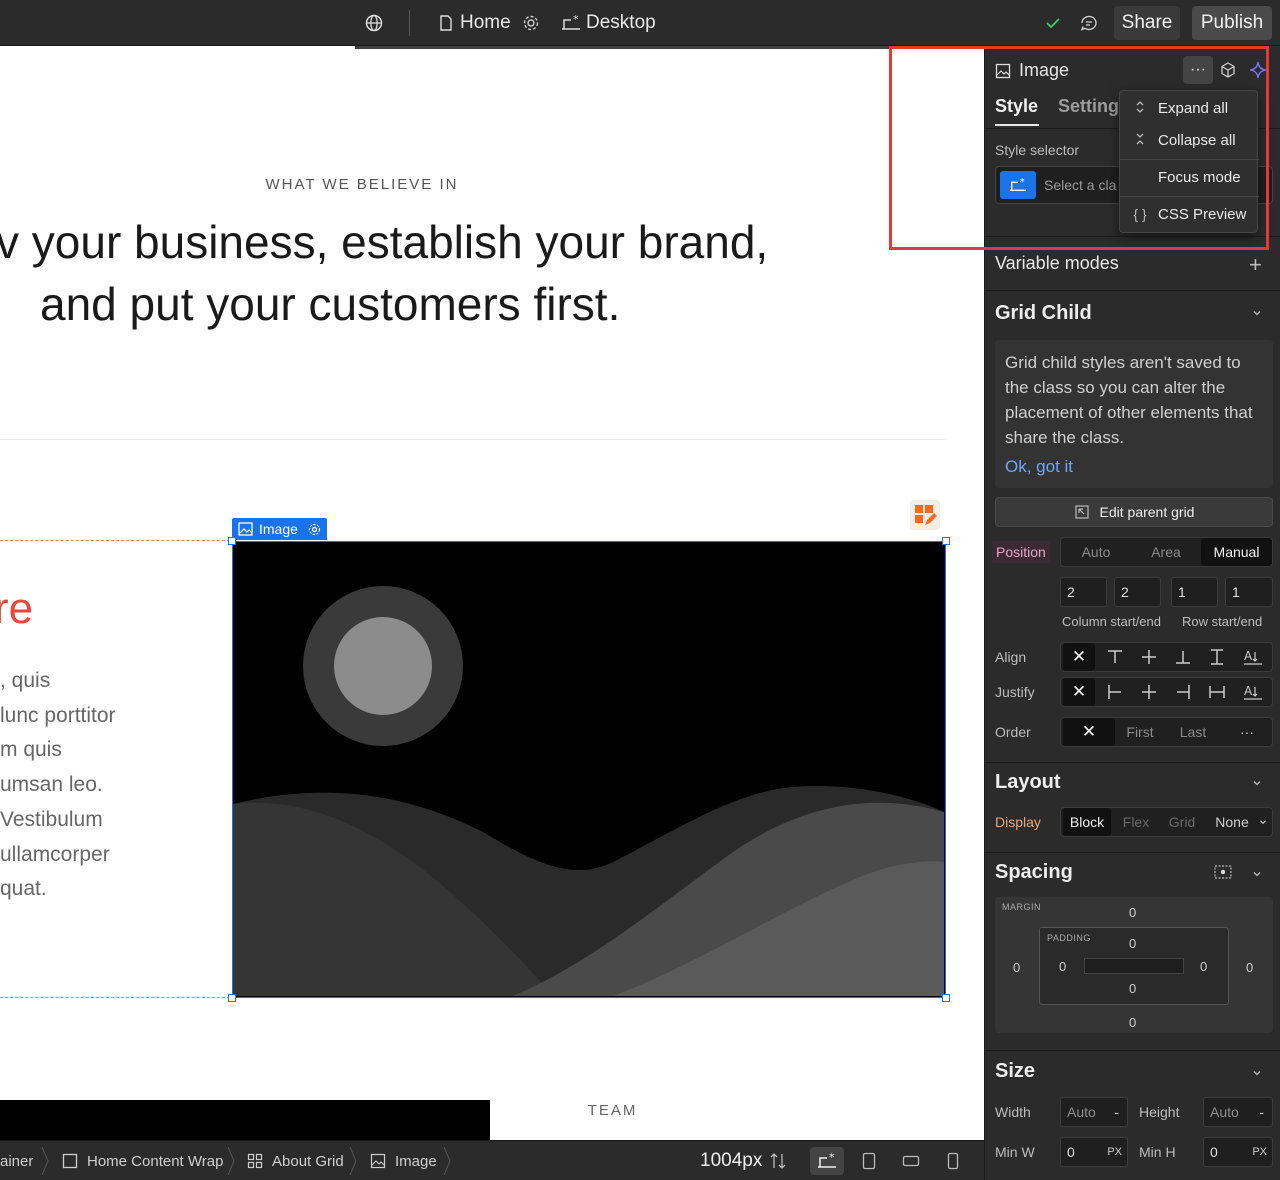  I want to click on order-more-icon: ···, so click(1247, 732).